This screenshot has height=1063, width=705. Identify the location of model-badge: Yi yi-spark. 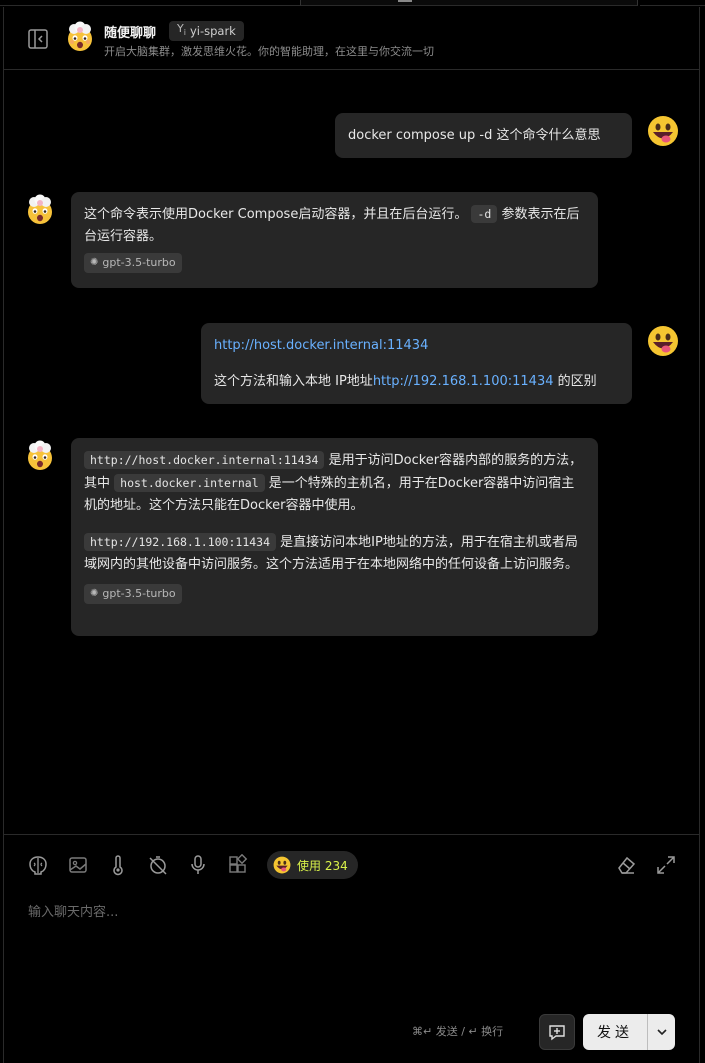
(206, 31).